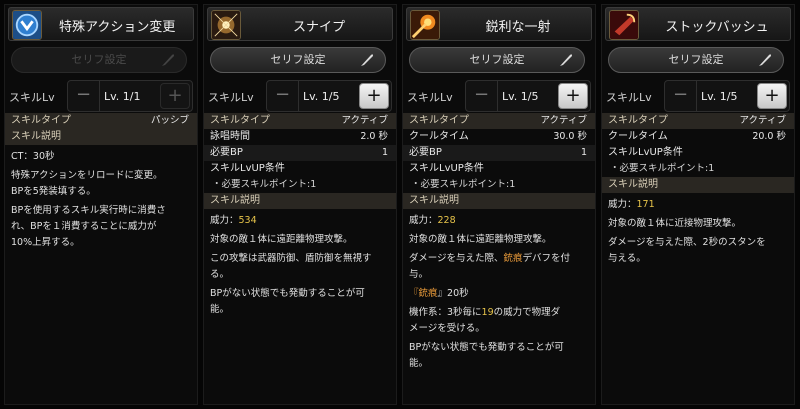 The height and width of the screenshot is (409, 800). What do you see at coordinates (53, 191) in the screenshot?
I see `desc-line: BPを5発装填する。` at bounding box center [53, 191].